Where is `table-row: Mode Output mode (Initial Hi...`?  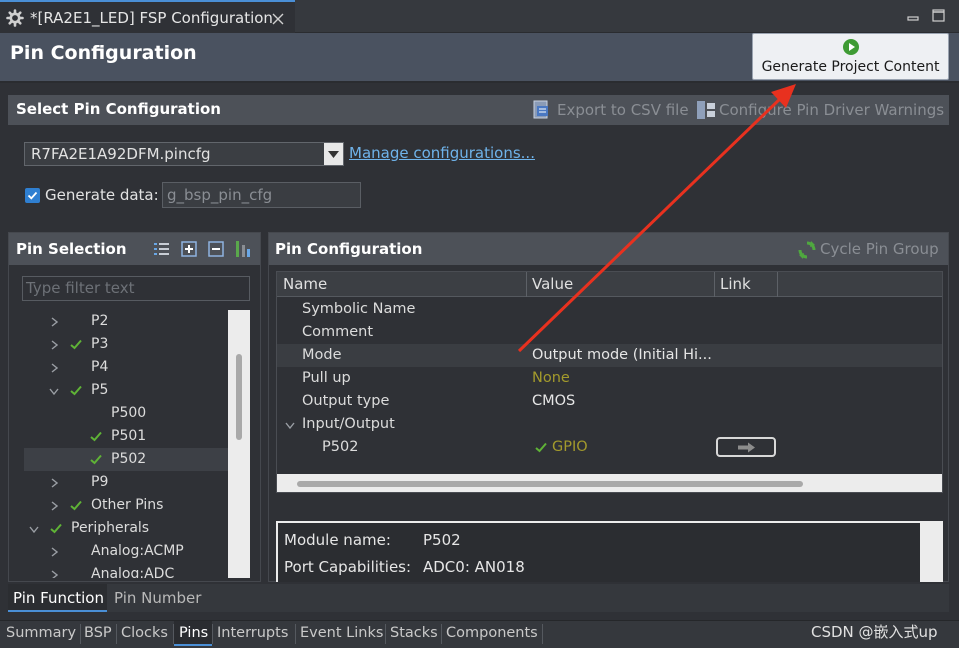 table-row: Mode Output mode (Initial Hi... is located at coordinates (609, 355).